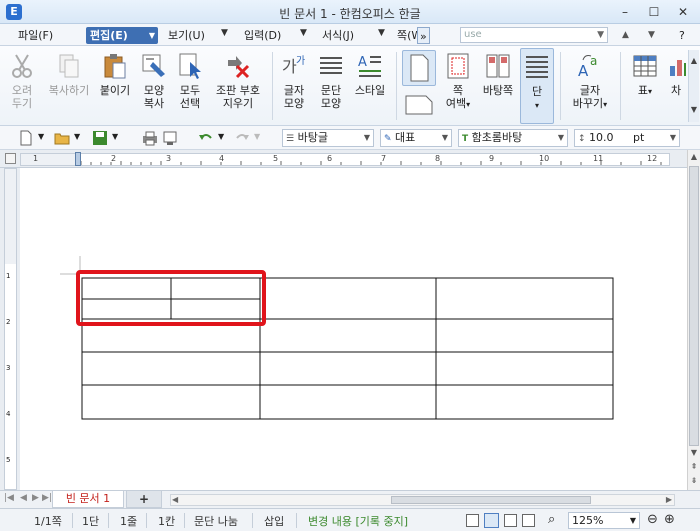 This screenshot has width=700, height=531. What do you see at coordinates (69, 72) in the screenshot?
I see `copy-button: 복사하기` at bounding box center [69, 72].